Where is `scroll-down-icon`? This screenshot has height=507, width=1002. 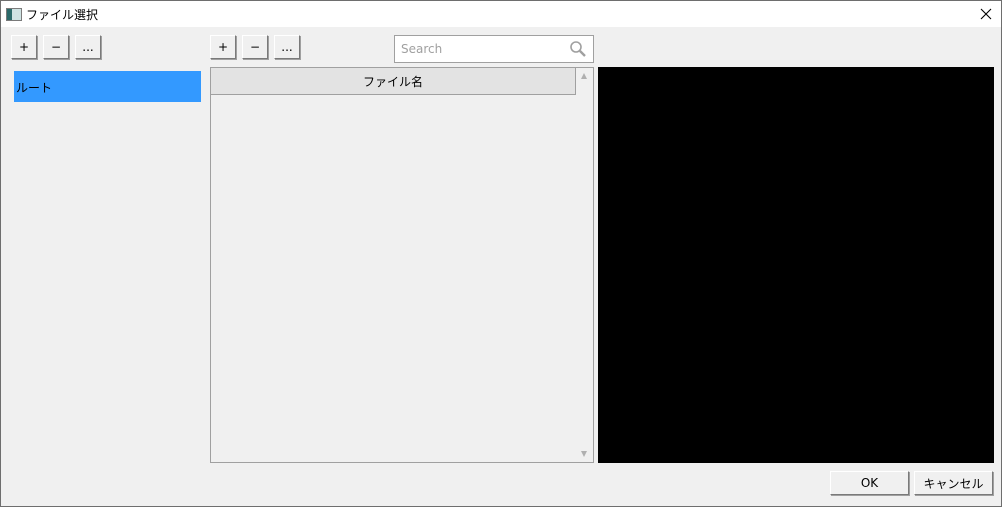 scroll-down-icon is located at coordinates (584, 454).